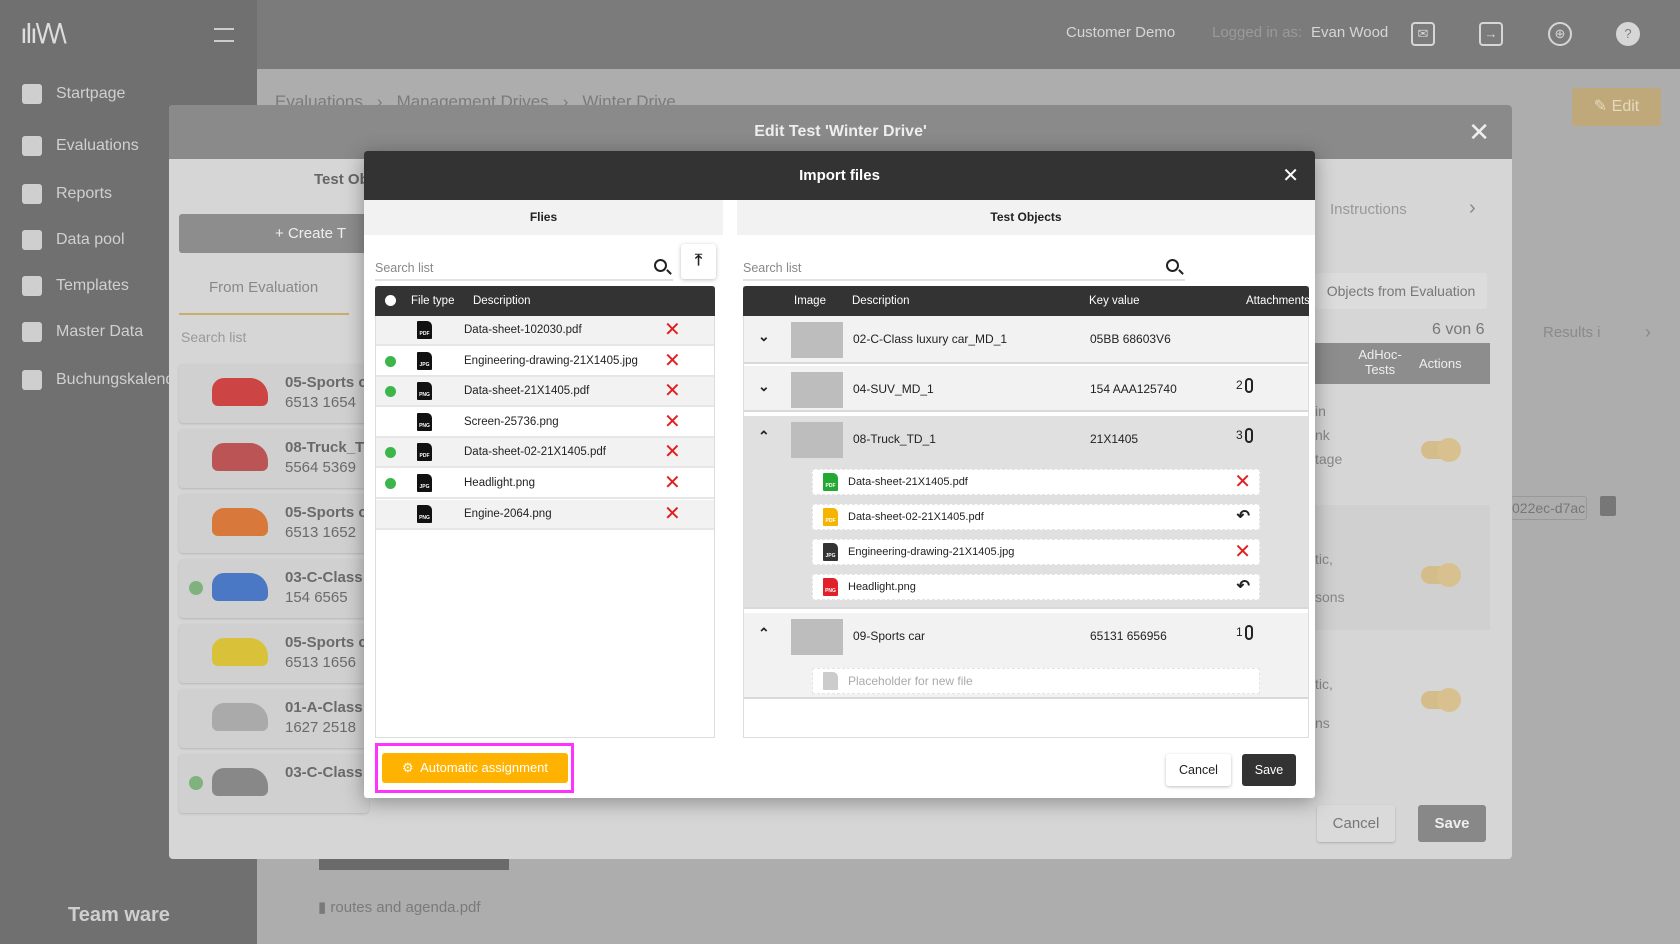 Image resolution: width=1680 pixels, height=944 pixels. Describe the element at coordinates (1349, 32) in the screenshot. I see `user-name: Evan Wood` at that location.